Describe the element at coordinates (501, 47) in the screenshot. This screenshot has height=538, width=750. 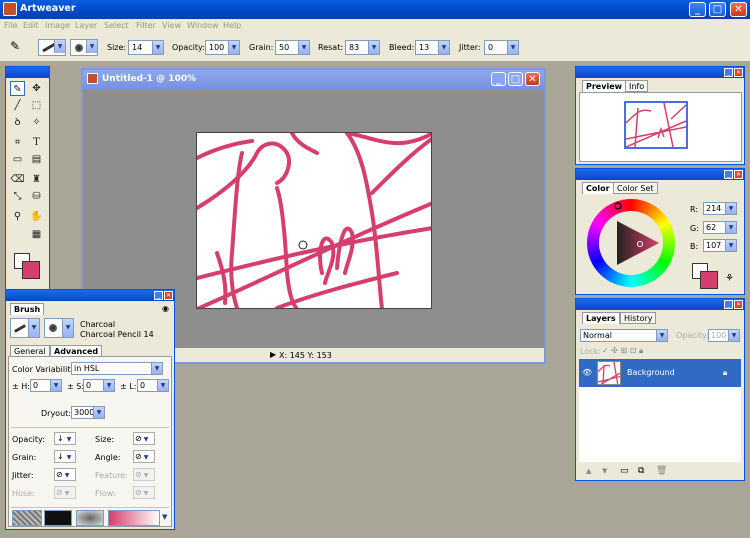
I see `jitter-input: 0 ▼` at that location.